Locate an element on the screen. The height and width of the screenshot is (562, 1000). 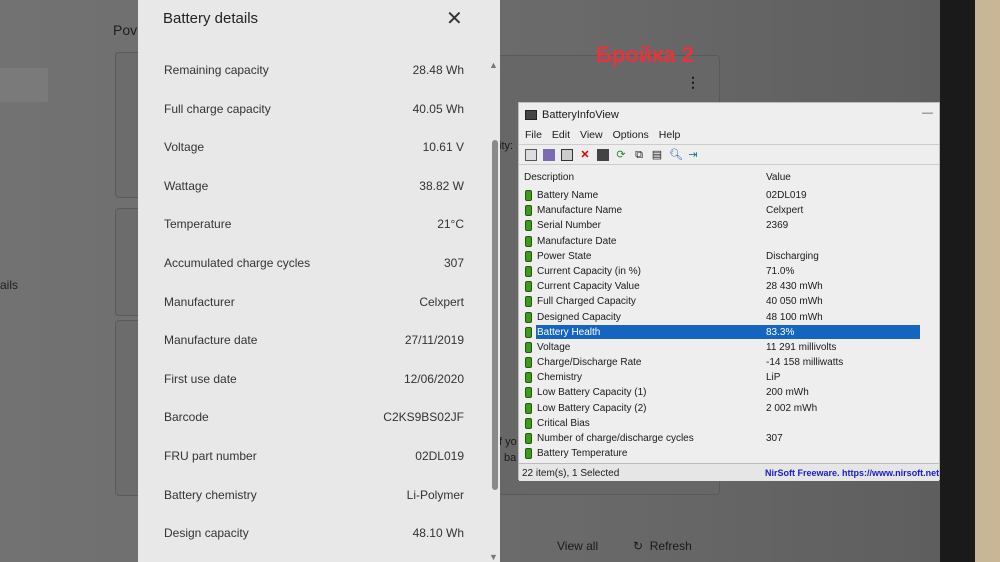
item-description: Voltage is located at coordinates (554, 347).